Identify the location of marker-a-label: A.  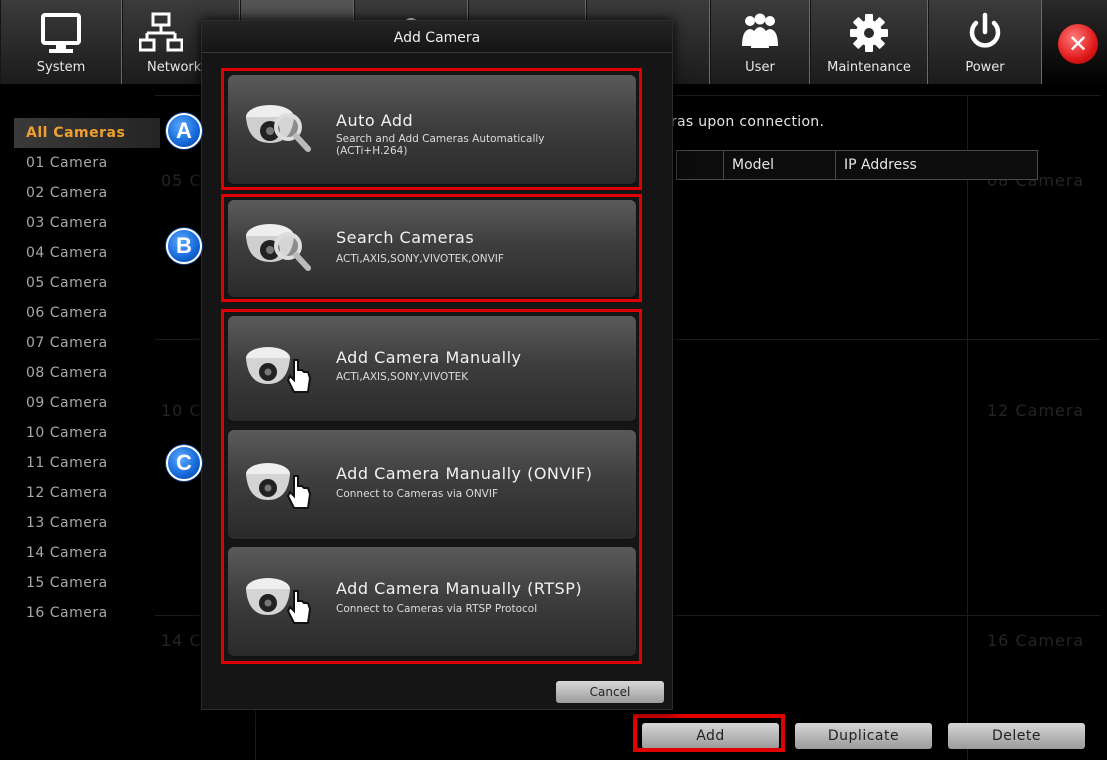
(184, 130).